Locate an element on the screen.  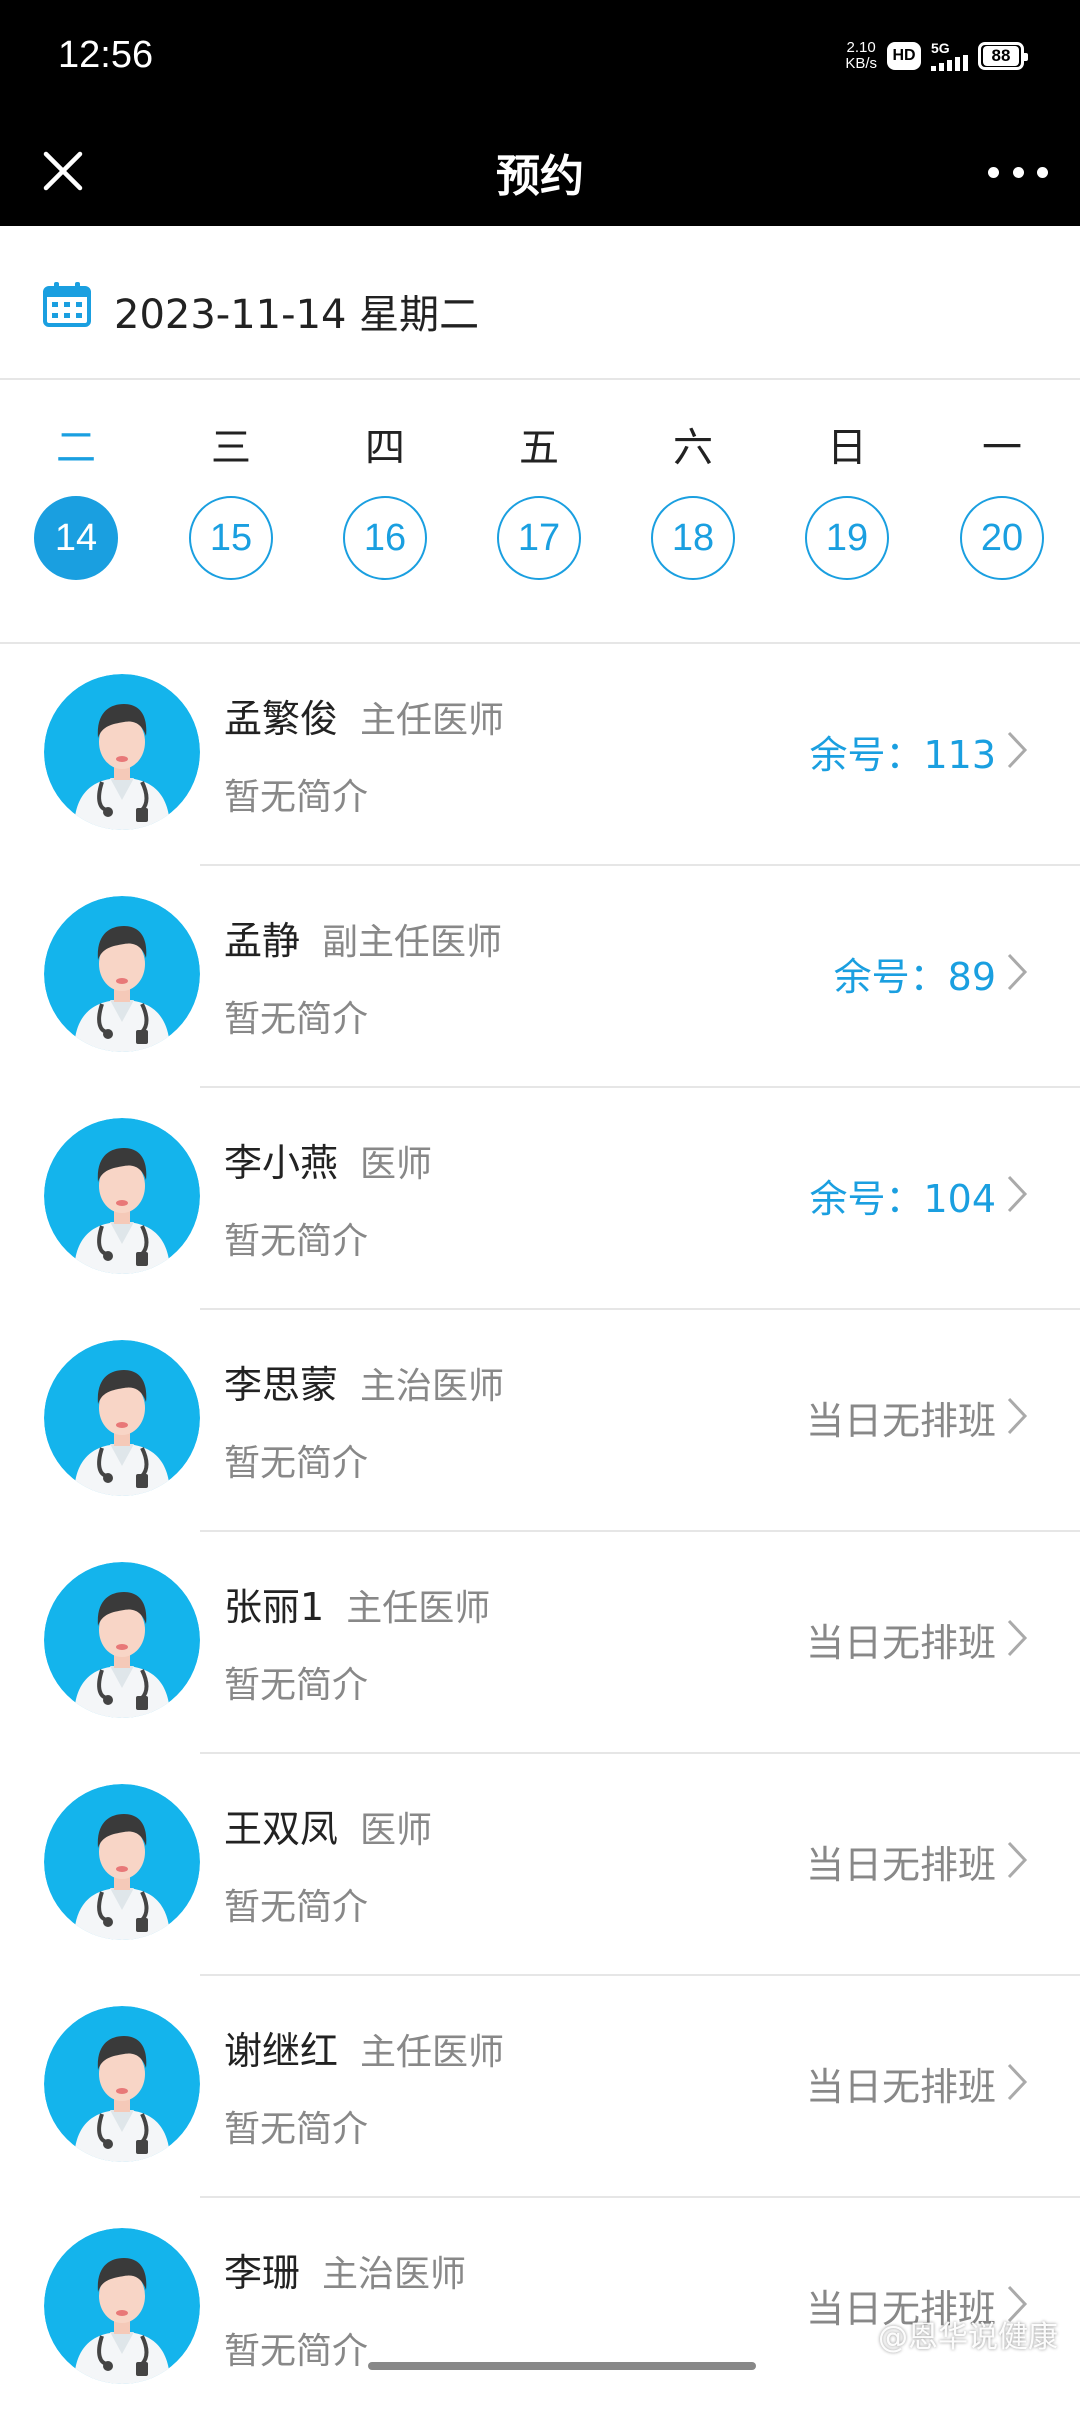
weekday-label: 五 is located at coordinates (539, 448).